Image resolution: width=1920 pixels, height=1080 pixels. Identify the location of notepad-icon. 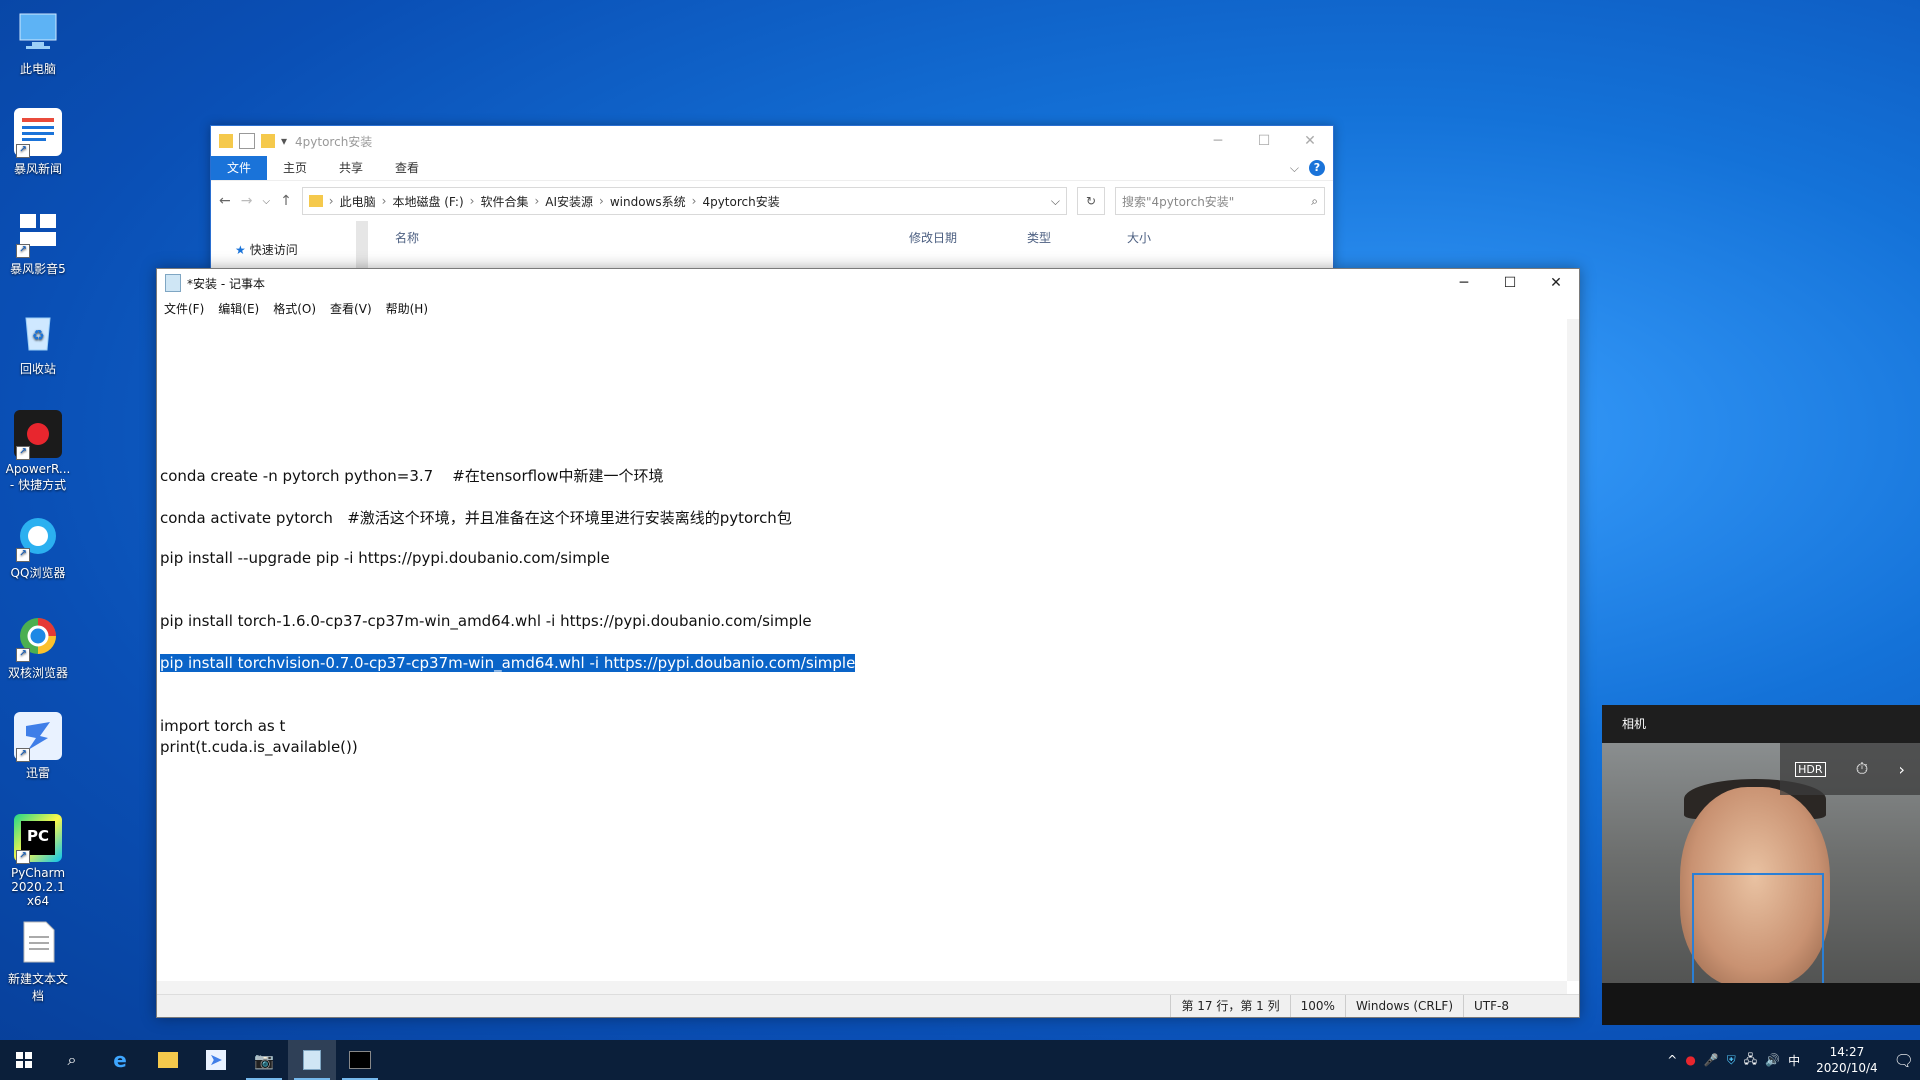
(312, 1060).